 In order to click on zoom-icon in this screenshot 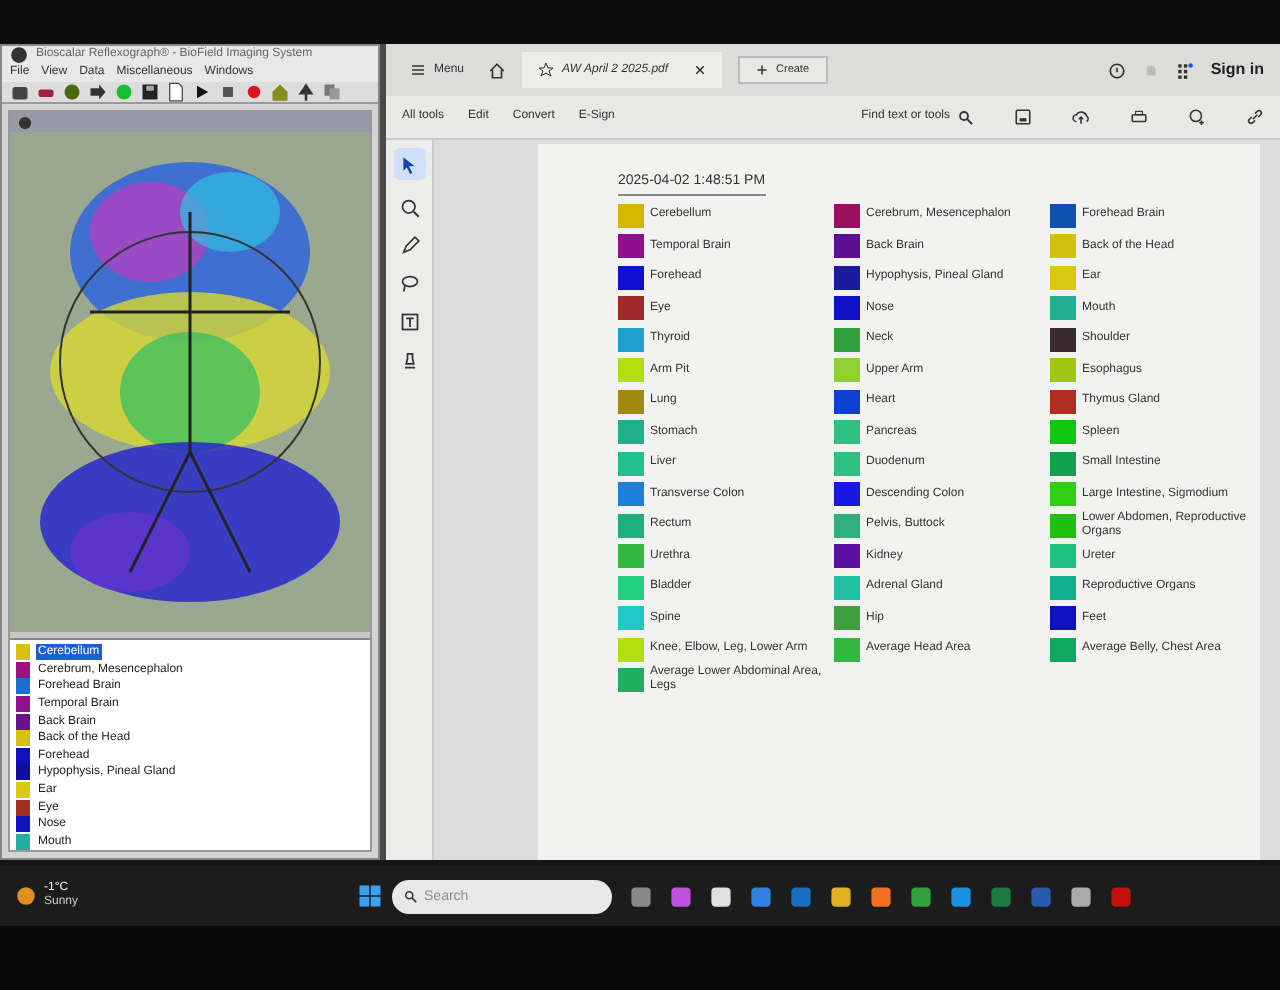, I will do `click(409, 208)`.